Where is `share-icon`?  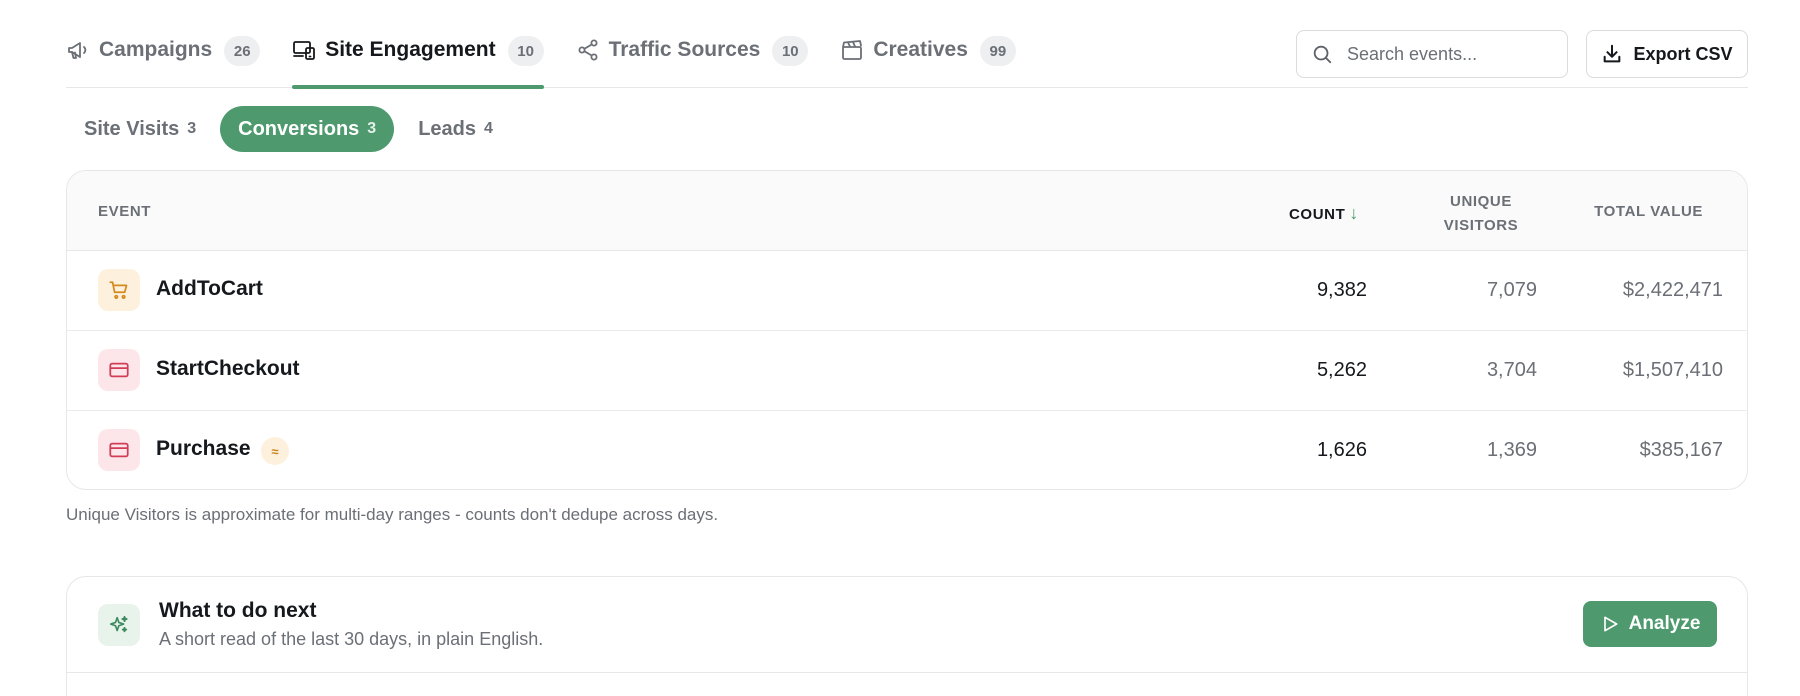 share-icon is located at coordinates (588, 50).